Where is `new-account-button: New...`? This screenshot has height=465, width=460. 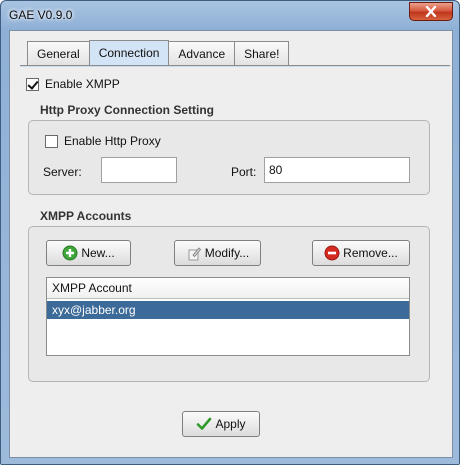 new-account-button: New... is located at coordinates (88, 253).